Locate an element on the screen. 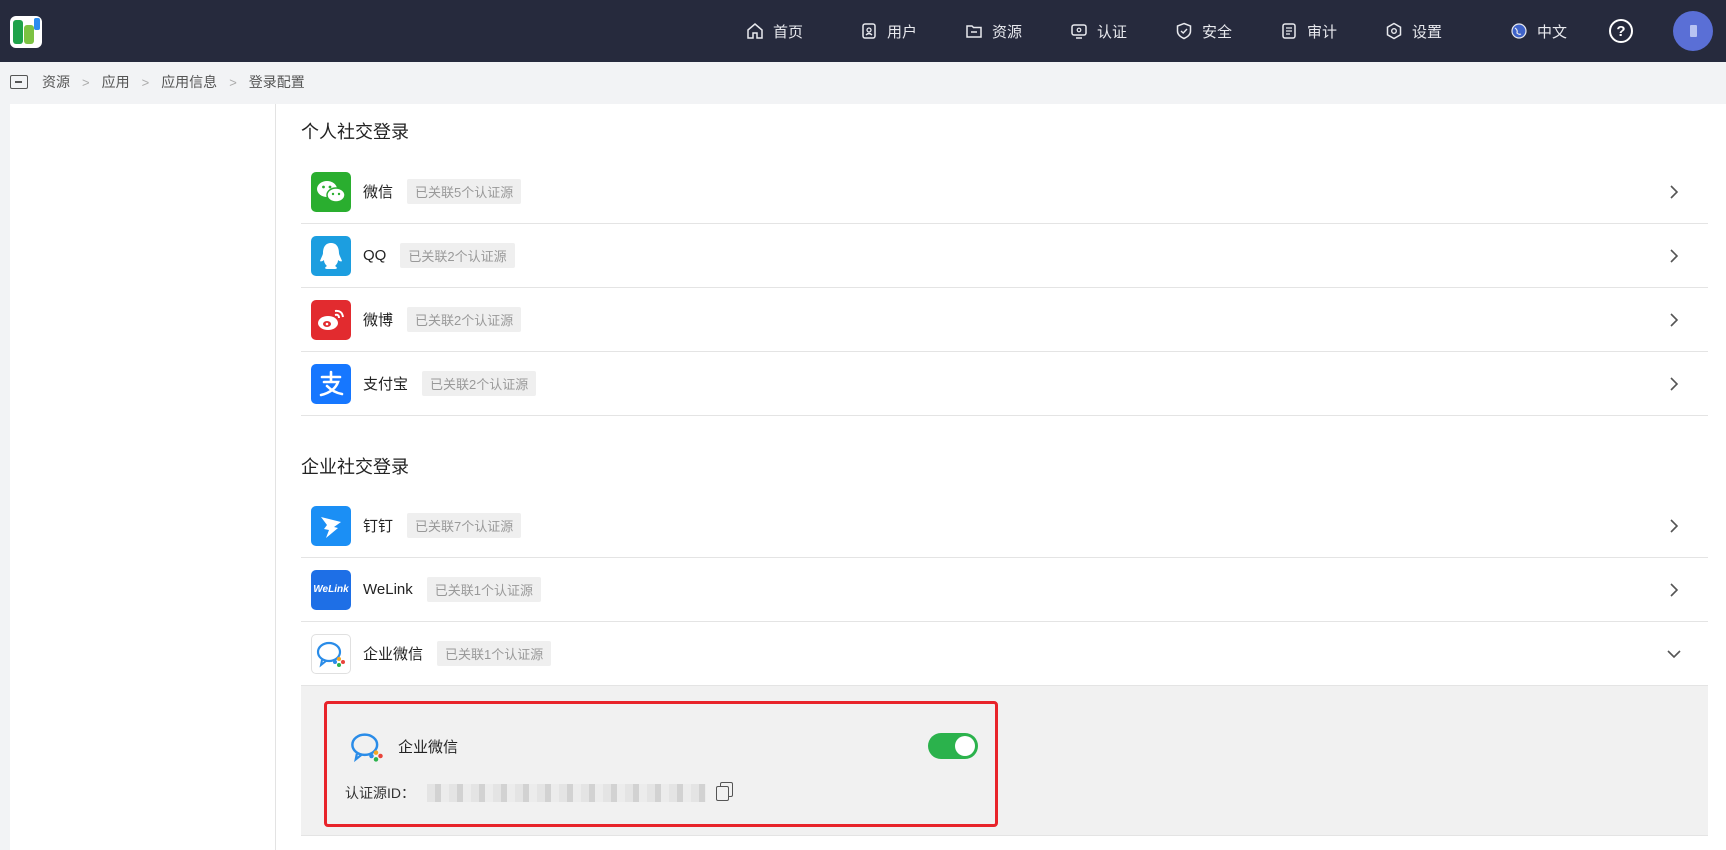 Image resolution: width=1726 pixels, height=850 pixels. login-row-wechat: 微信 已关联5个认证源 is located at coordinates (1004, 192).